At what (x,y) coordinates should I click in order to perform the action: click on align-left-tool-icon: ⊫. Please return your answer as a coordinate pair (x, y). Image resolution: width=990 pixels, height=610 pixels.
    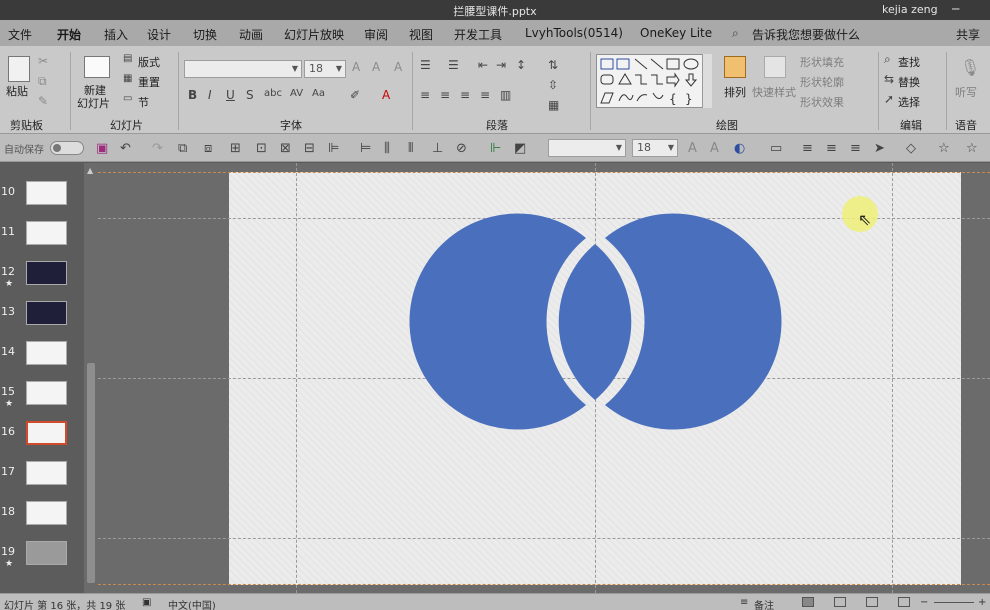
    Looking at the image, I should click on (333, 148).